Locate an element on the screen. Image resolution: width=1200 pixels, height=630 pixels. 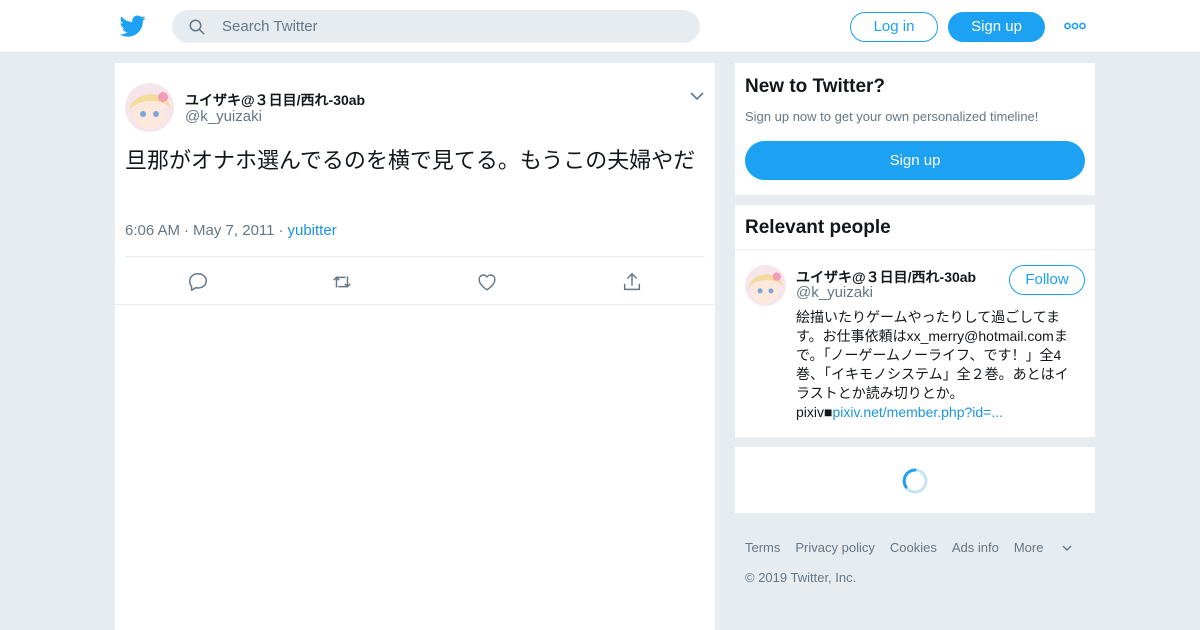
tweet-date: May 7, 2011 is located at coordinates (233, 230).